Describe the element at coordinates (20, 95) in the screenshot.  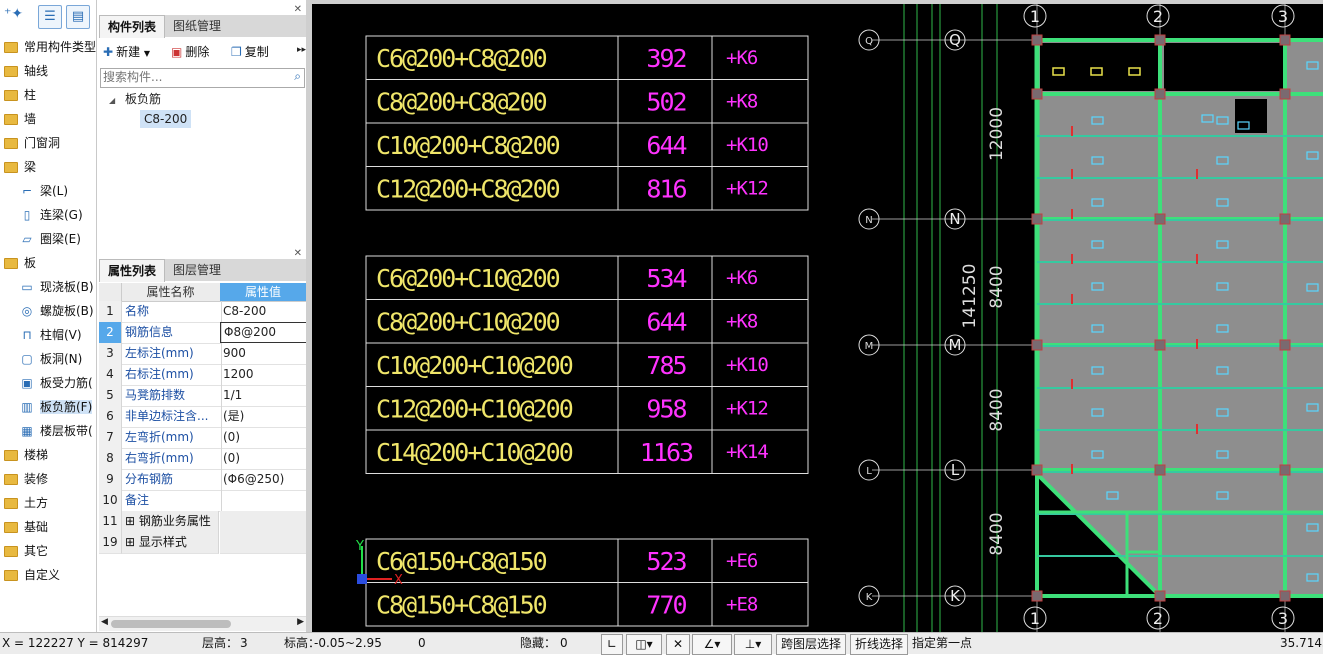
I see `tree-item: 柱` at that location.